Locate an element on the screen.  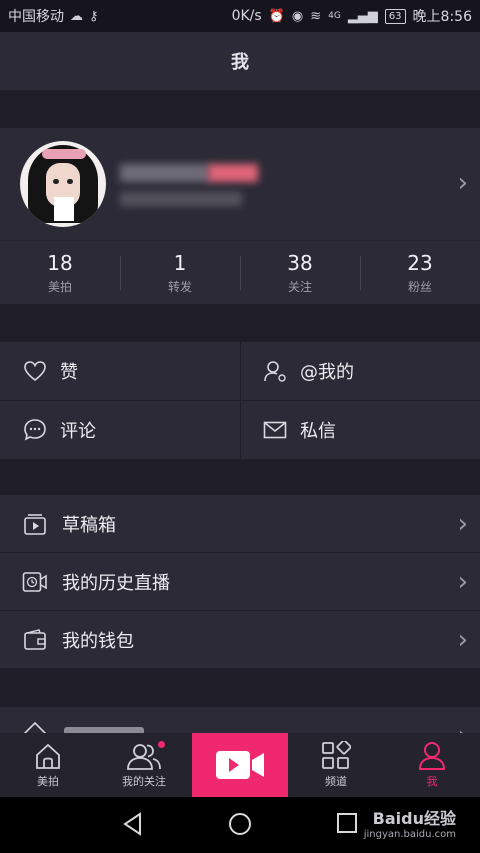
menu-item-drafts: 草稿箱 › is located at coordinates (240, 524).